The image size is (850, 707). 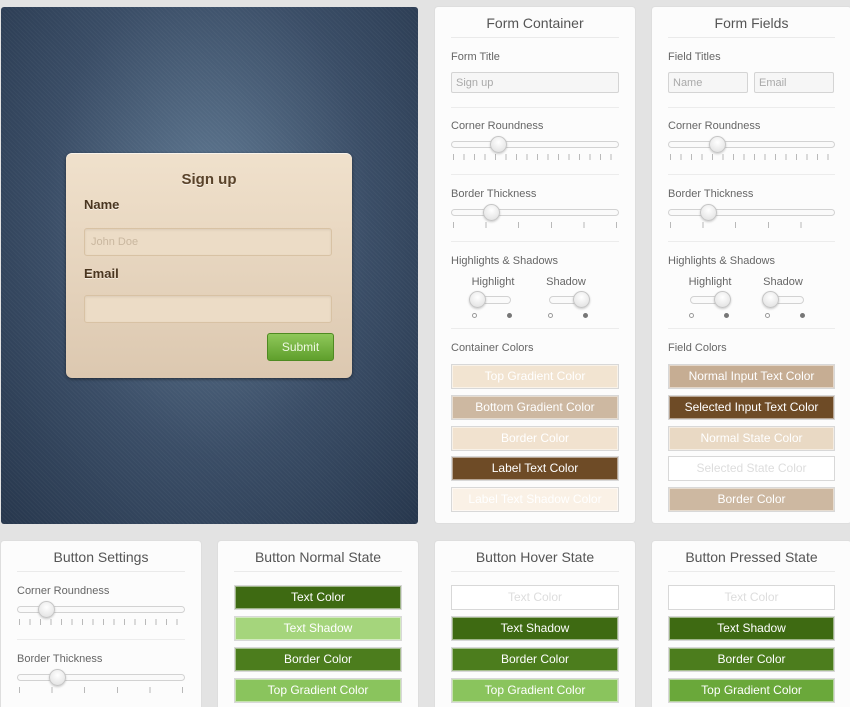 I want to click on normal-top-gradient-color-swatch: Top Gradient Color, so click(x=318, y=690).